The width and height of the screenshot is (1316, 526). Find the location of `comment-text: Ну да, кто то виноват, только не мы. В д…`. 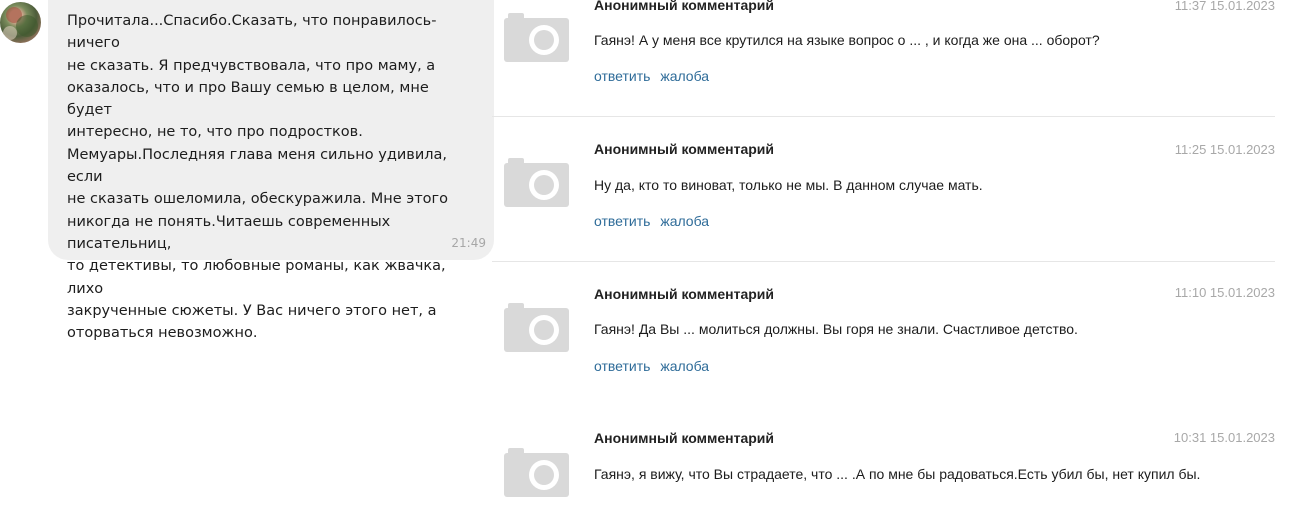

comment-text: Ну да, кто то виноват, только не мы. В д… is located at coordinates (788, 185).